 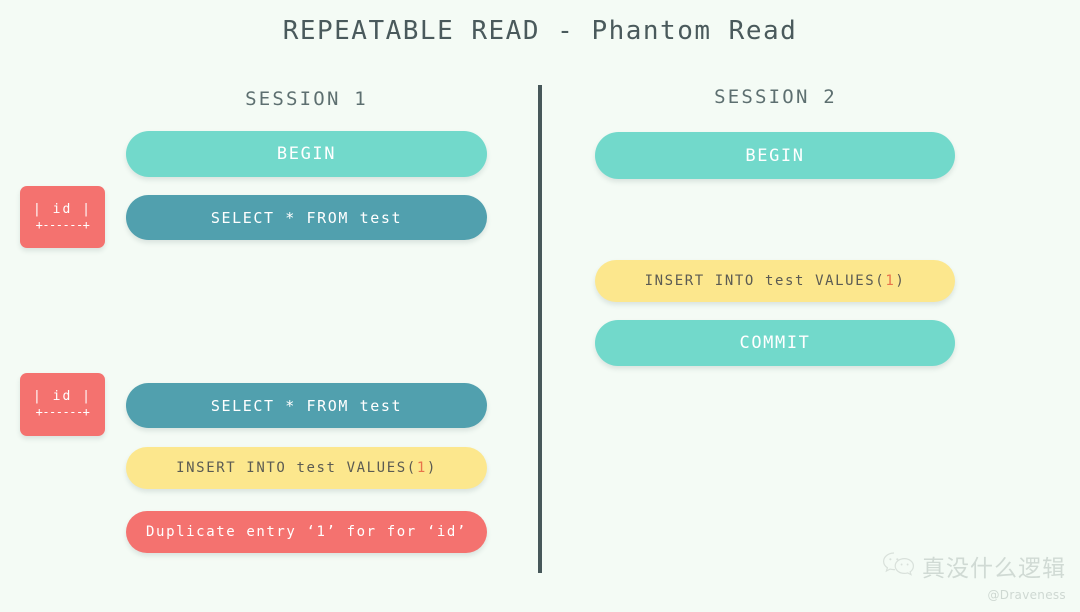 I want to click on session-2-step-begin-label: BEGIN, so click(x=775, y=155).